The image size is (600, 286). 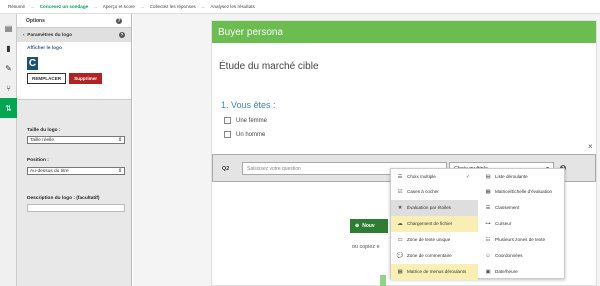 I want to click on option-label: Choix multiple, so click(x=421, y=177).